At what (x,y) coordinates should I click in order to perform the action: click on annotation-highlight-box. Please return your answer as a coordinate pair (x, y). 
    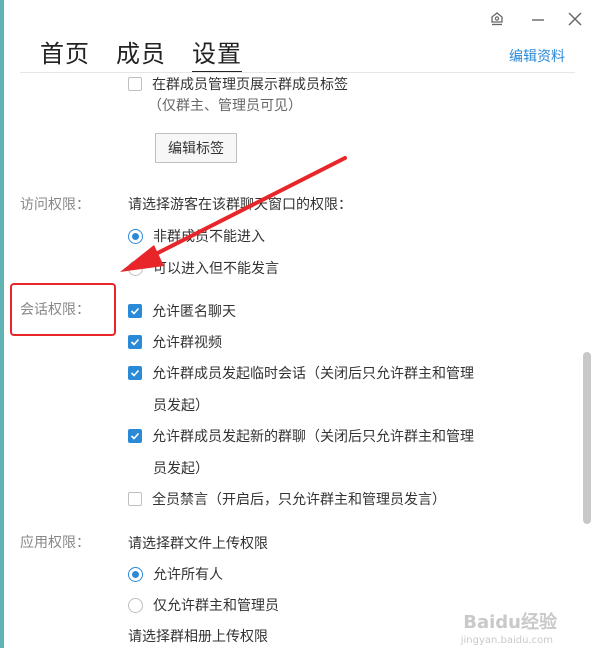
    Looking at the image, I should click on (63, 309).